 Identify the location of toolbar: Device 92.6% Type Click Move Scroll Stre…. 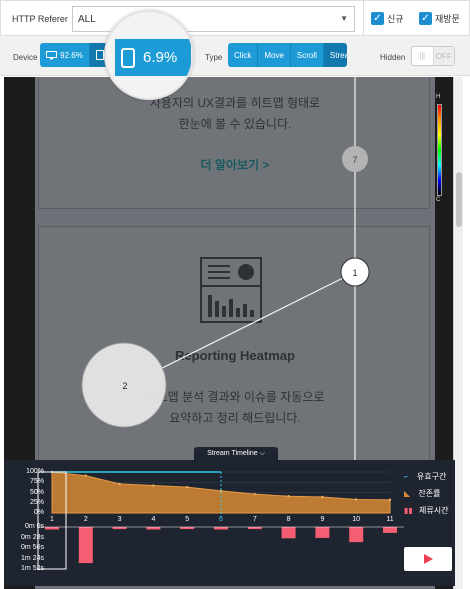
(235, 56).